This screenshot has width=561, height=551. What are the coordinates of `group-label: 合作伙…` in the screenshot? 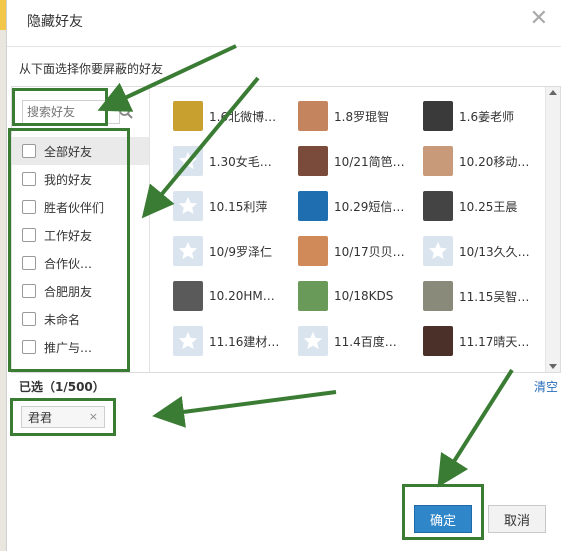 It's located at (68, 263).